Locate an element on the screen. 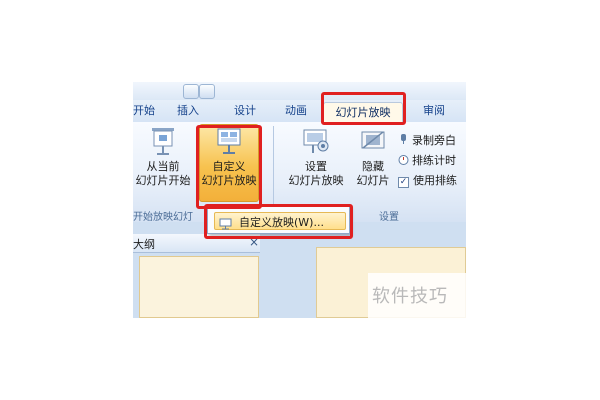  watermark-text: 软件技巧 is located at coordinates (410, 296).